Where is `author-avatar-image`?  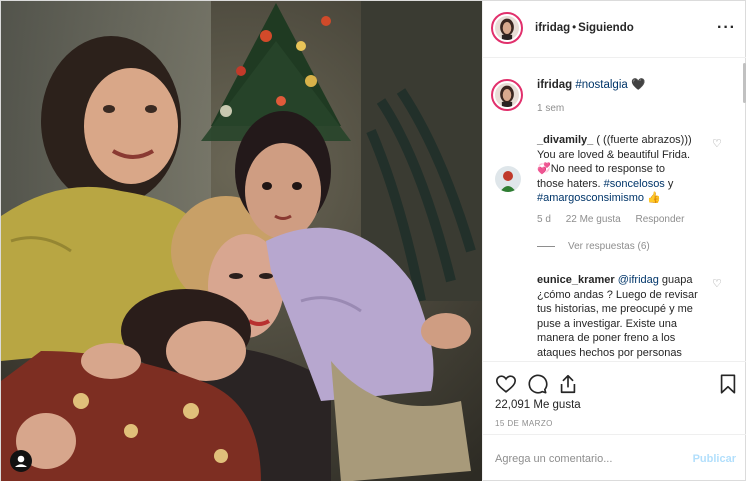
author-avatar-image is located at coordinates (507, 28).